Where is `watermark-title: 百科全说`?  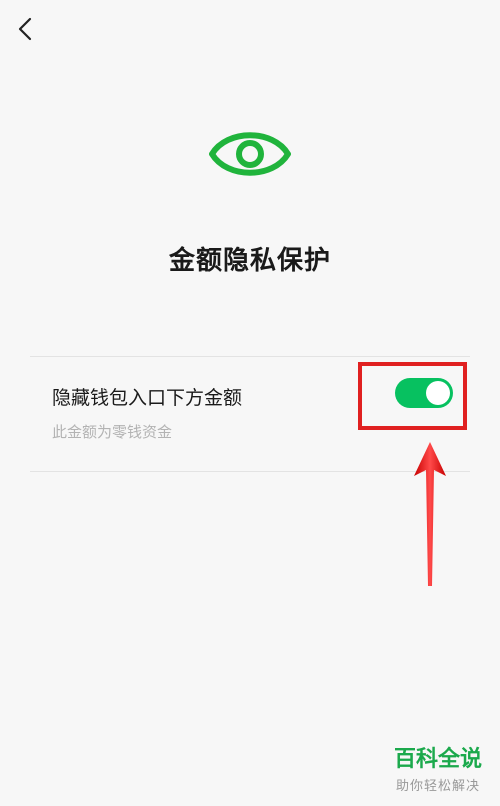
watermark-title: 百科全说 is located at coordinates (437, 759).